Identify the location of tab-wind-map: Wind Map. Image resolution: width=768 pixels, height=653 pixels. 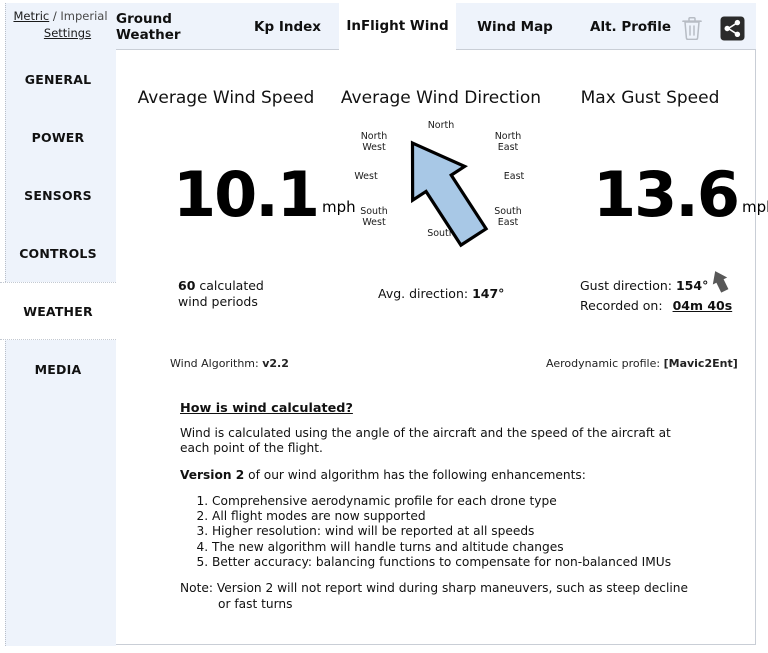
(515, 26).